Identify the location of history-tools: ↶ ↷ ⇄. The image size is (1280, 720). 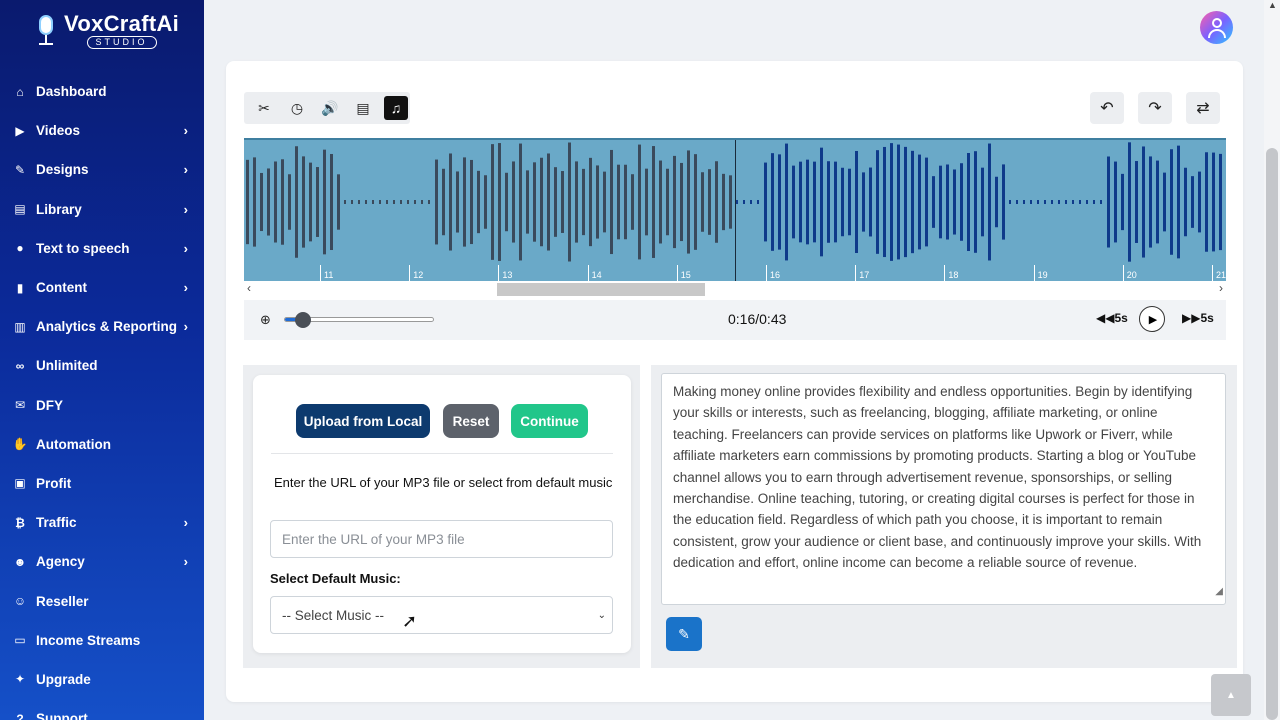
(1155, 108).